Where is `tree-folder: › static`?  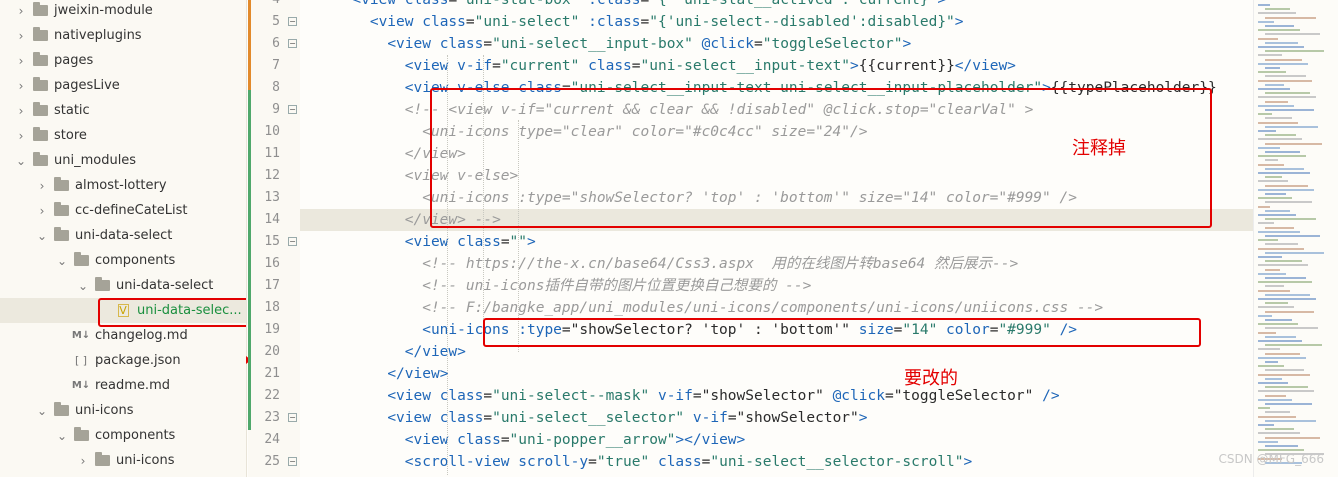 tree-folder: › static is located at coordinates (123, 110).